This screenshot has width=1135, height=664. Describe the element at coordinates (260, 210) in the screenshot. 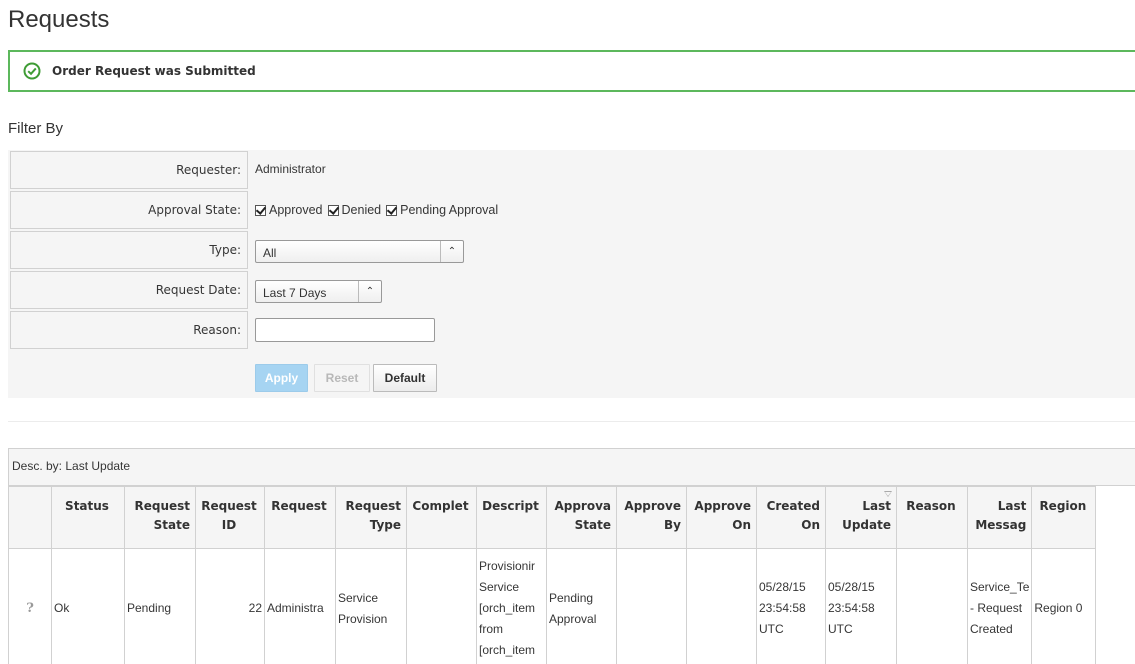

I see `approved-checkbox` at that location.